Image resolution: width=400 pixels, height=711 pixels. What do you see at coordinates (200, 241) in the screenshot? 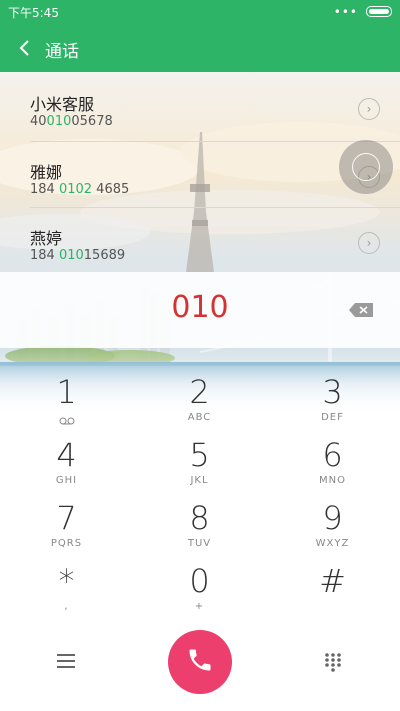
I see `contact-item: 燕婷 184 01015689 ›` at bounding box center [200, 241].